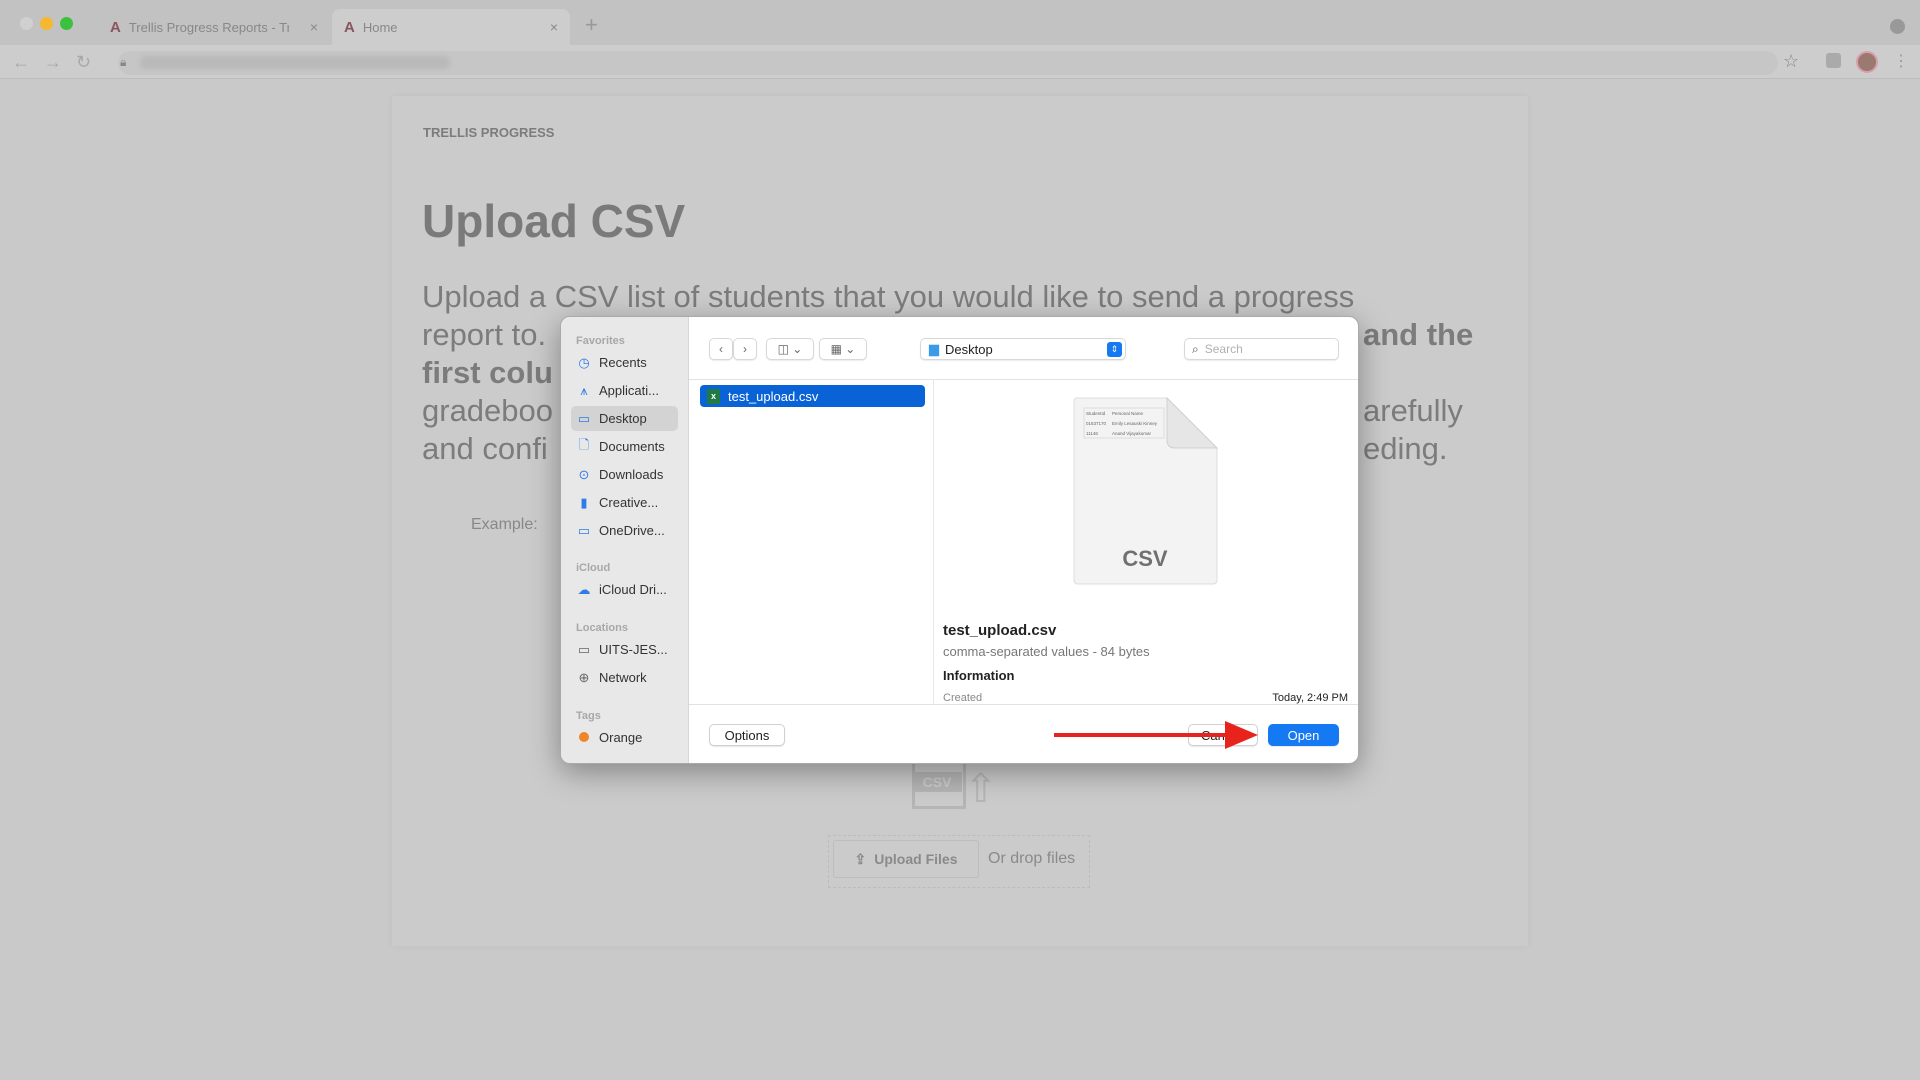  Describe the element at coordinates (584, 418) in the screenshot. I see `desktop-icon: ▭` at that location.